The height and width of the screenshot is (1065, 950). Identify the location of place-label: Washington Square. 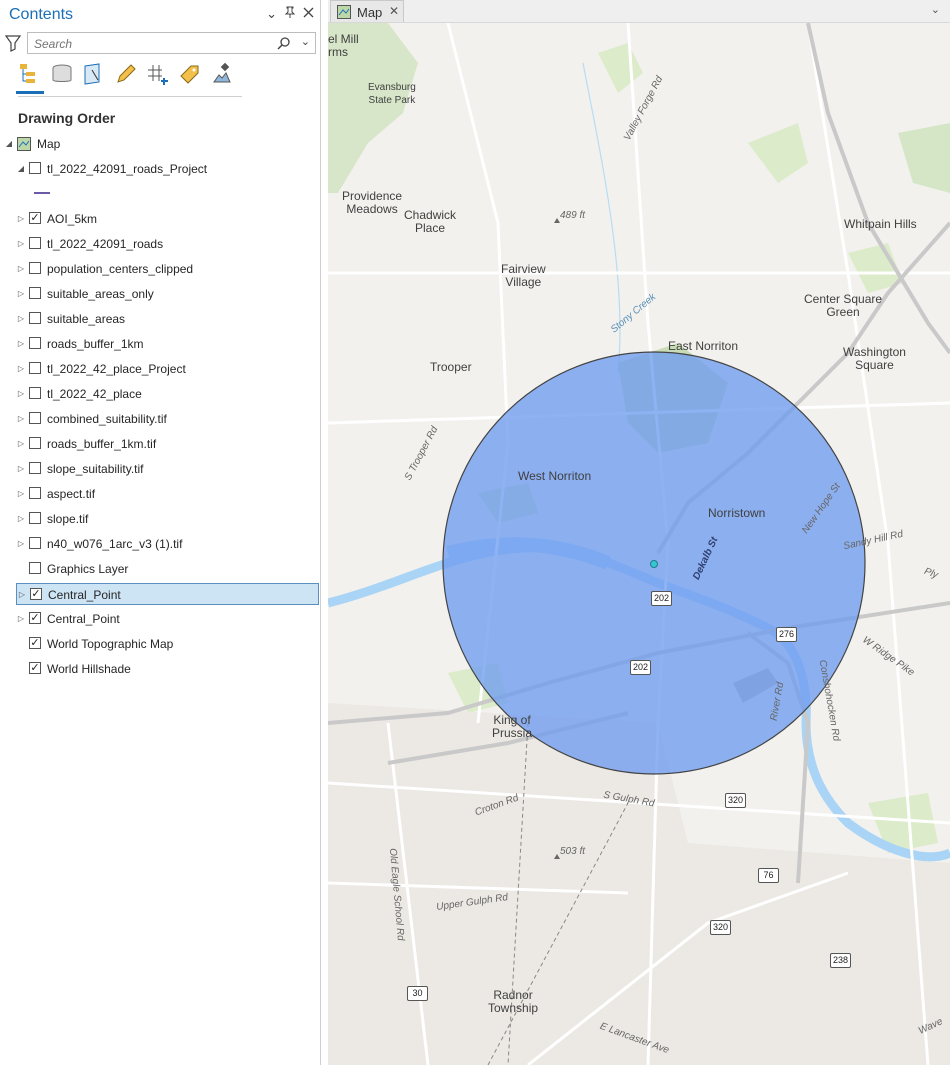
(874, 358).